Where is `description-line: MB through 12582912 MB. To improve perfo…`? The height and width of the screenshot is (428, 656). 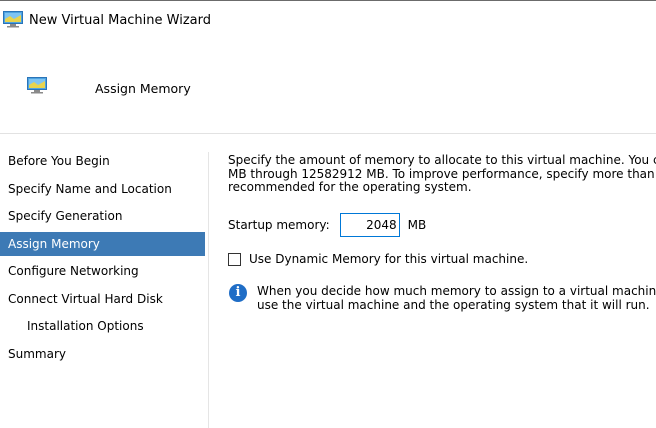 description-line: MB through 12582912 MB. To improve perfo… is located at coordinates (441, 173).